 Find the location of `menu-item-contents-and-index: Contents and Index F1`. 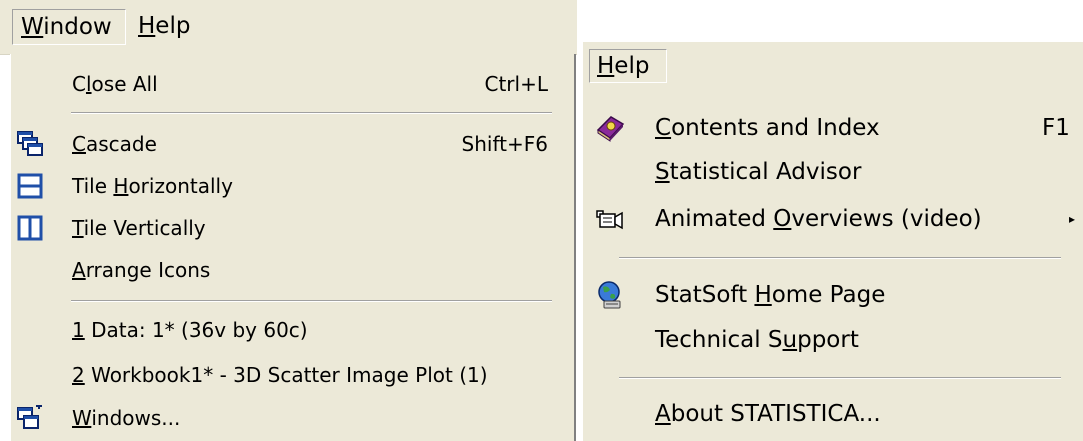

menu-item-contents-and-index: Contents and Index F1 is located at coordinates (833, 128).